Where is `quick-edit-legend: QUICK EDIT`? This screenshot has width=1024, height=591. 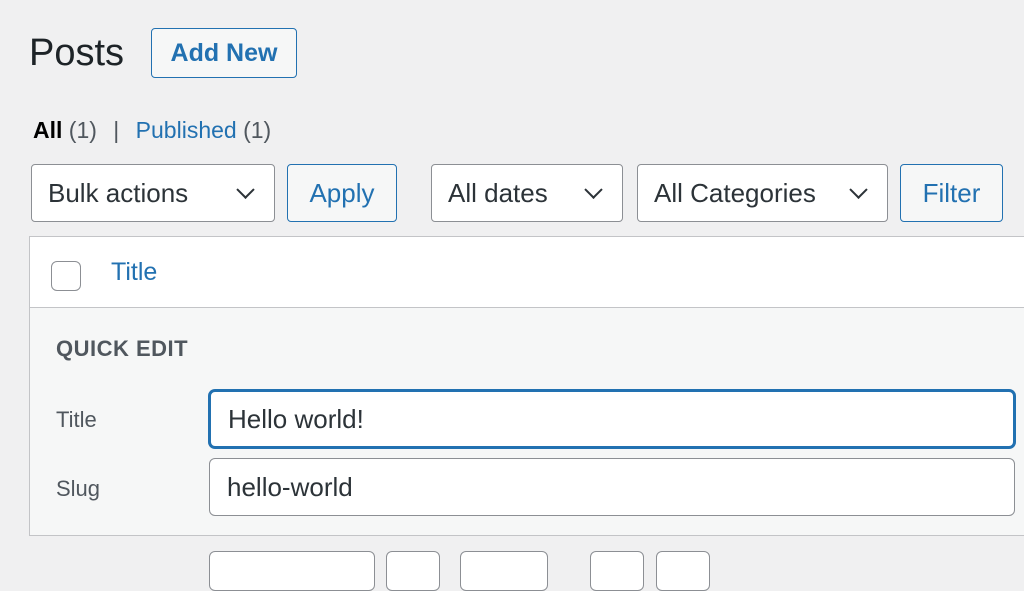 quick-edit-legend: QUICK EDIT is located at coordinates (122, 348).